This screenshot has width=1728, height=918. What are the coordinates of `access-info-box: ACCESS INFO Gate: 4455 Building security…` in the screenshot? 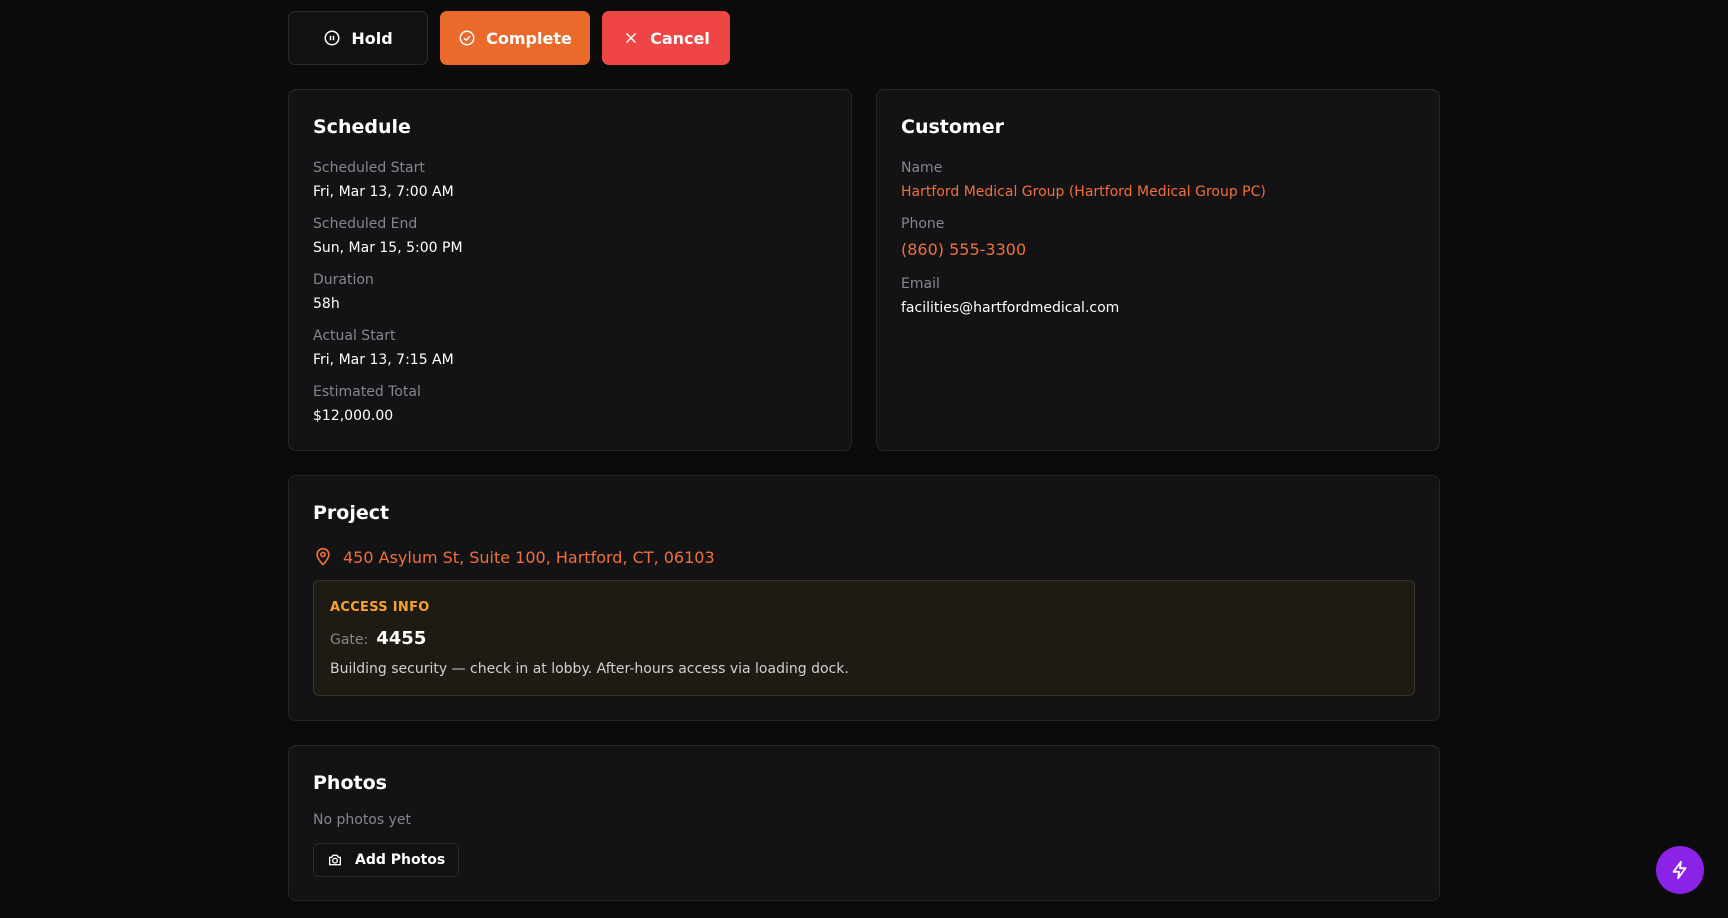 It's located at (864, 638).